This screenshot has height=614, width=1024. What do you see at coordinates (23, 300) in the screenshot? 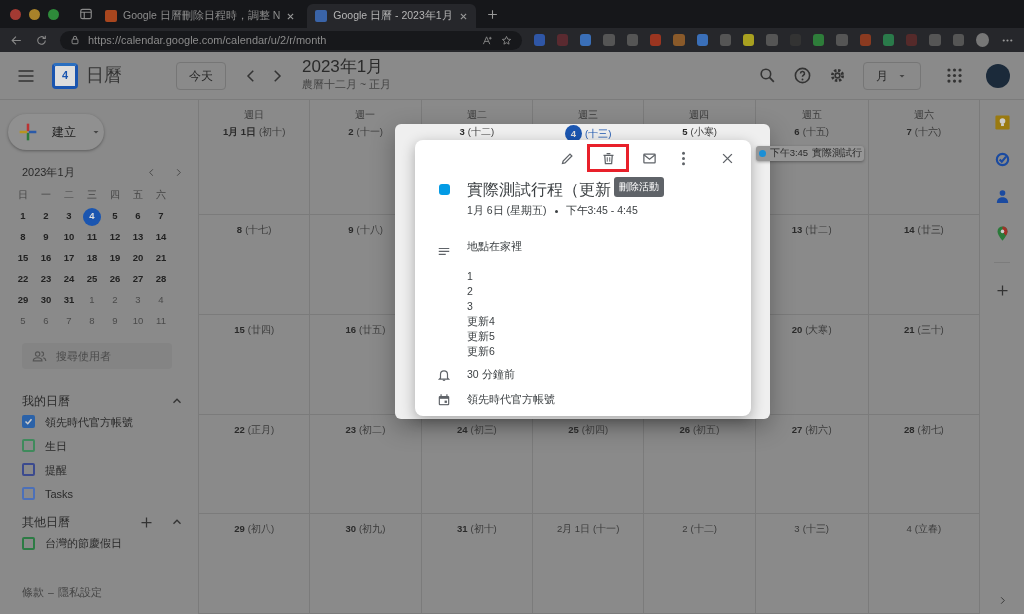
I see `mini-calendar-day: 29` at bounding box center [23, 300].